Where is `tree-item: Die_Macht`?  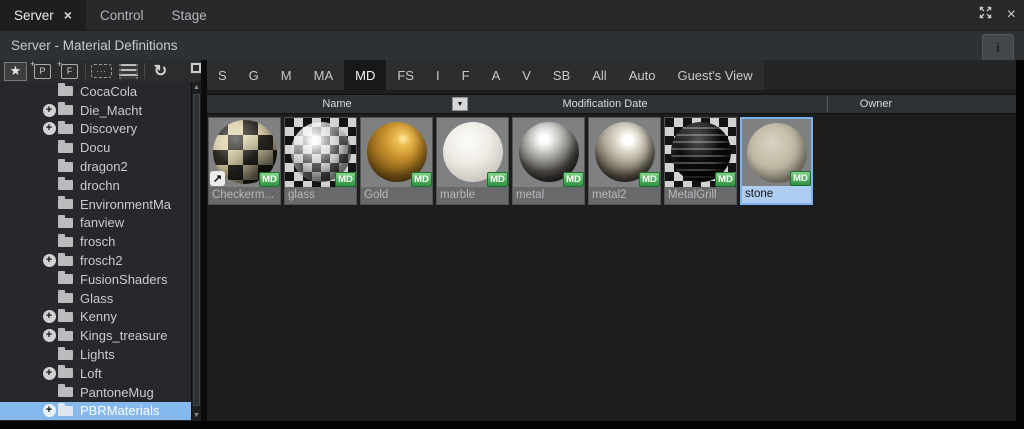
tree-item: Die_Macht is located at coordinates (95, 110).